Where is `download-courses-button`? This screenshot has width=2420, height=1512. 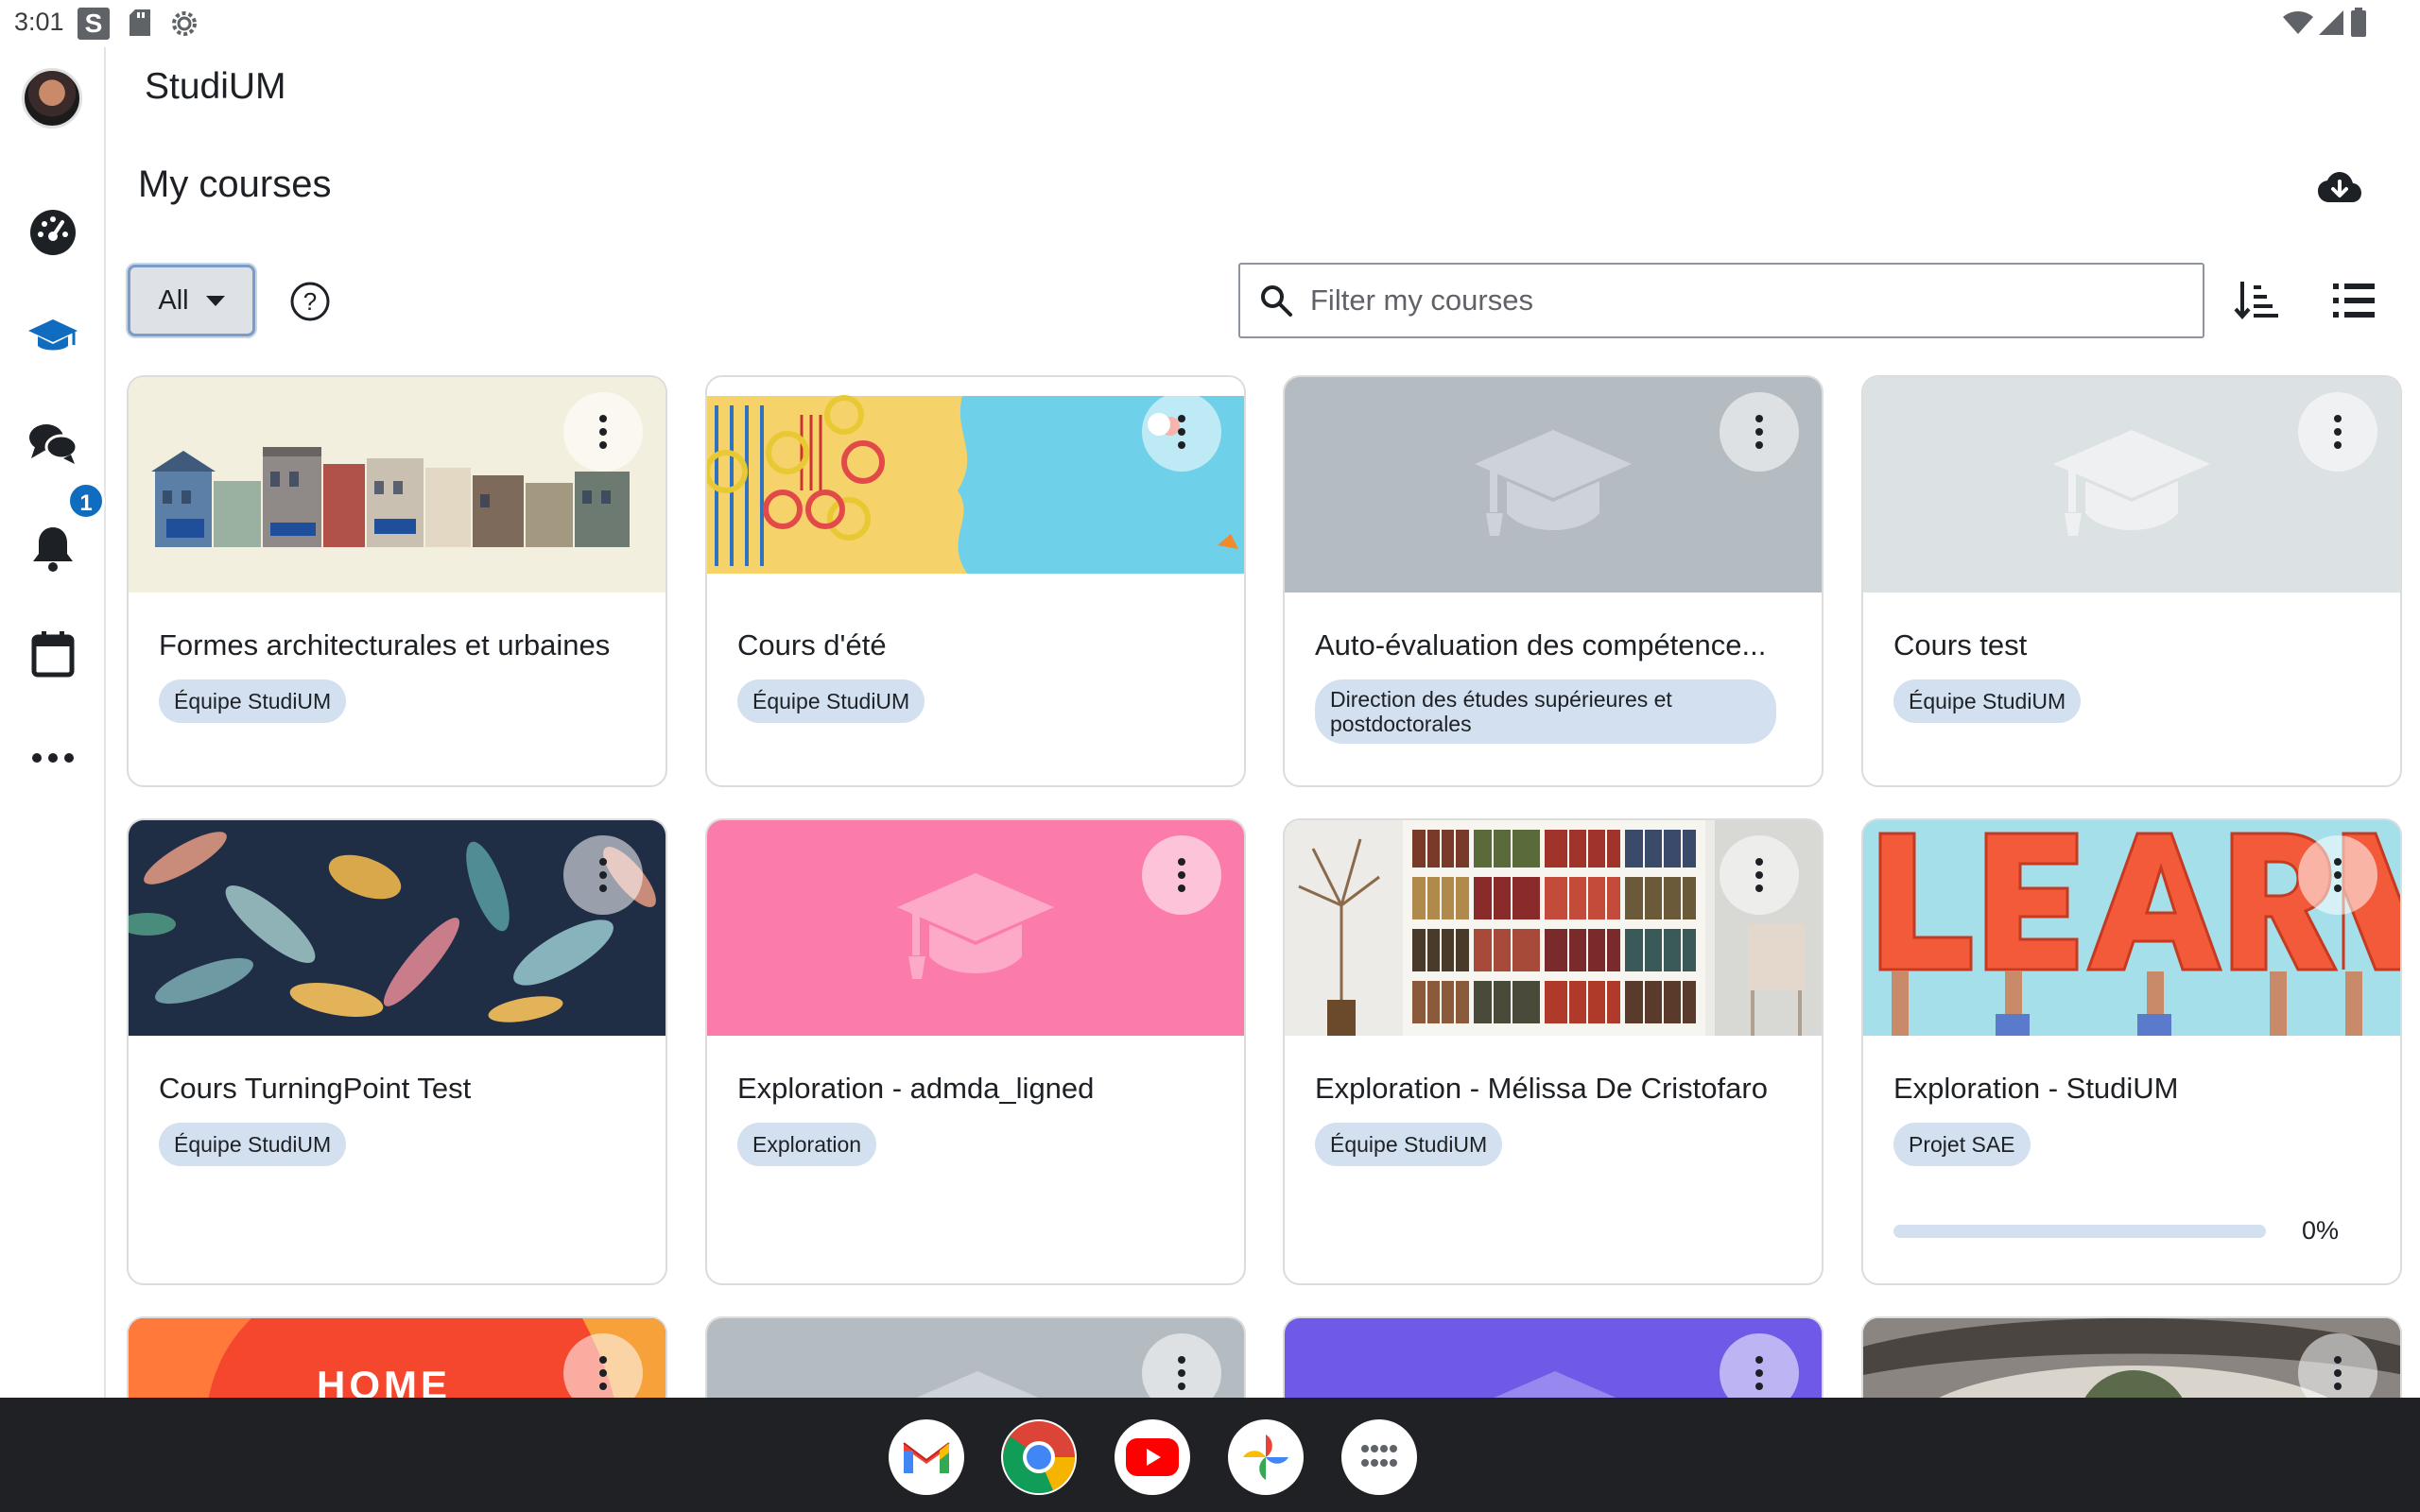
download-courses-button is located at coordinates (2339, 188).